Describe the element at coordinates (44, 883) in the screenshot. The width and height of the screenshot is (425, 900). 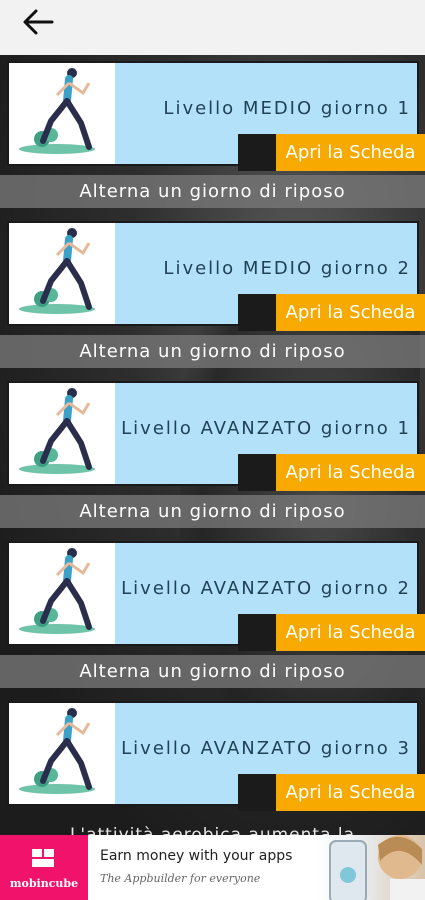
I see `ad-brand-name: mobincube` at that location.